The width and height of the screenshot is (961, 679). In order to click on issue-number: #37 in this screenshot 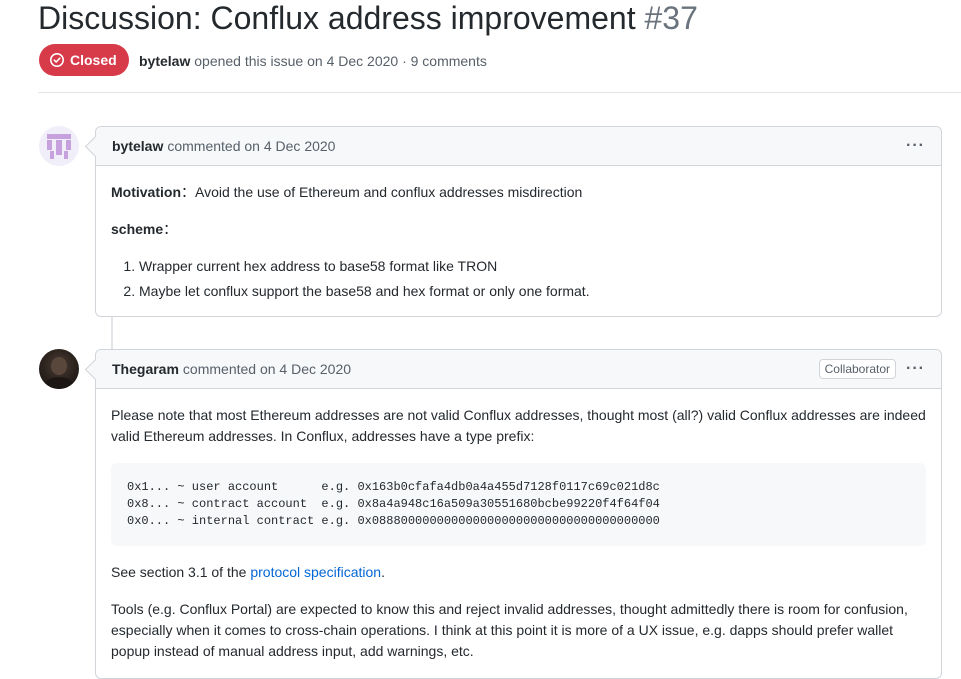, I will do `click(671, 18)`.